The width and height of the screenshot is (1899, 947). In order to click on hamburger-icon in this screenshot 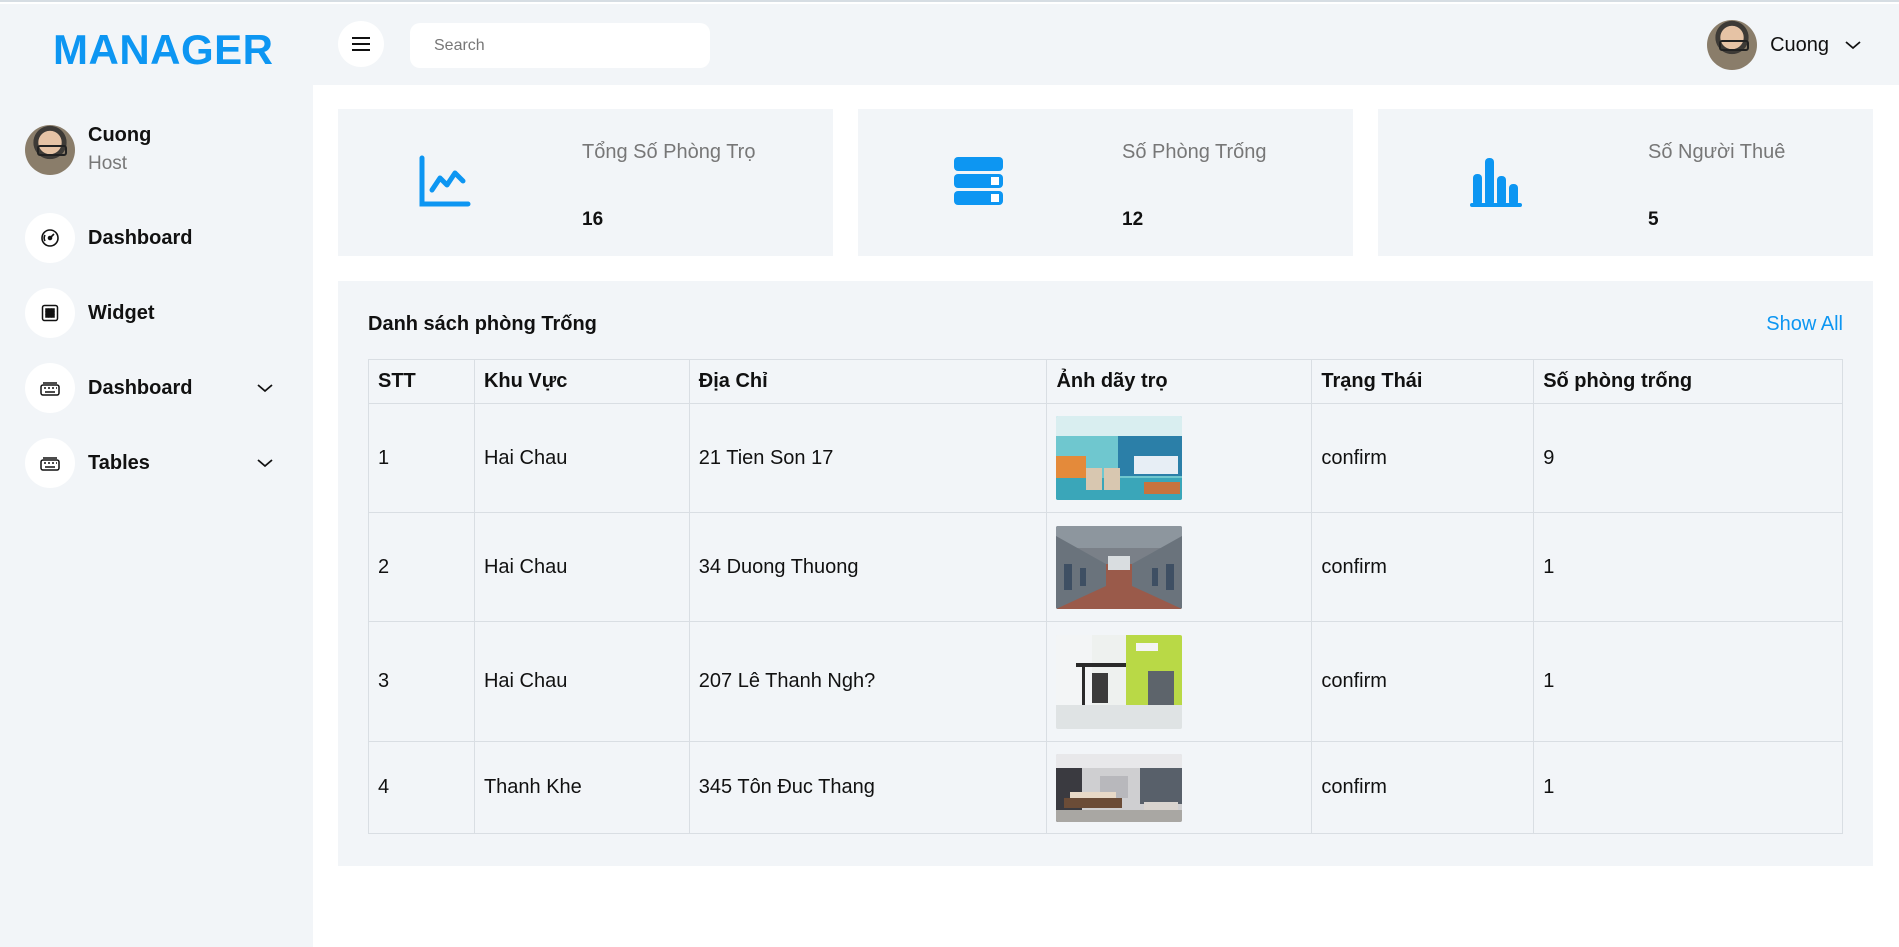, I will do `click(361, 44)`.